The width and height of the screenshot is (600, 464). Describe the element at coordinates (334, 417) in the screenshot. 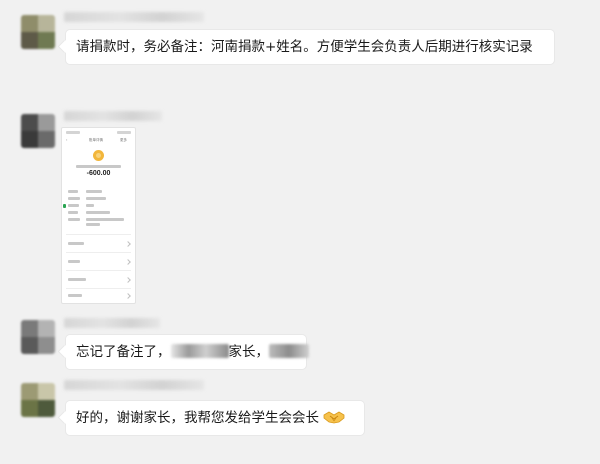

I see `handshake-emoji-icon` at that location.